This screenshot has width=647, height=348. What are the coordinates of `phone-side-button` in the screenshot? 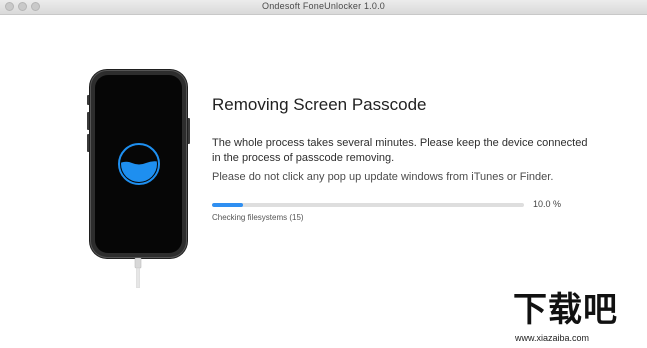 It's located at (188, 131).